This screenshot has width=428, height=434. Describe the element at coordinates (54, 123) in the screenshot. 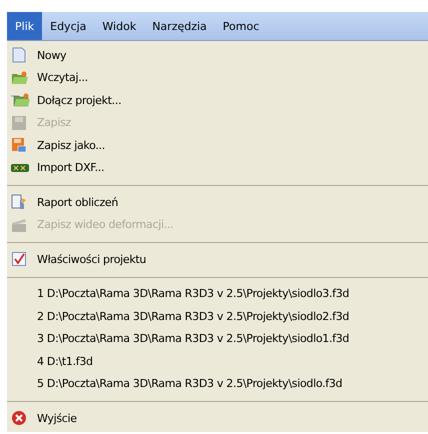

I see `menu-item-label: Zapisz` at that location.